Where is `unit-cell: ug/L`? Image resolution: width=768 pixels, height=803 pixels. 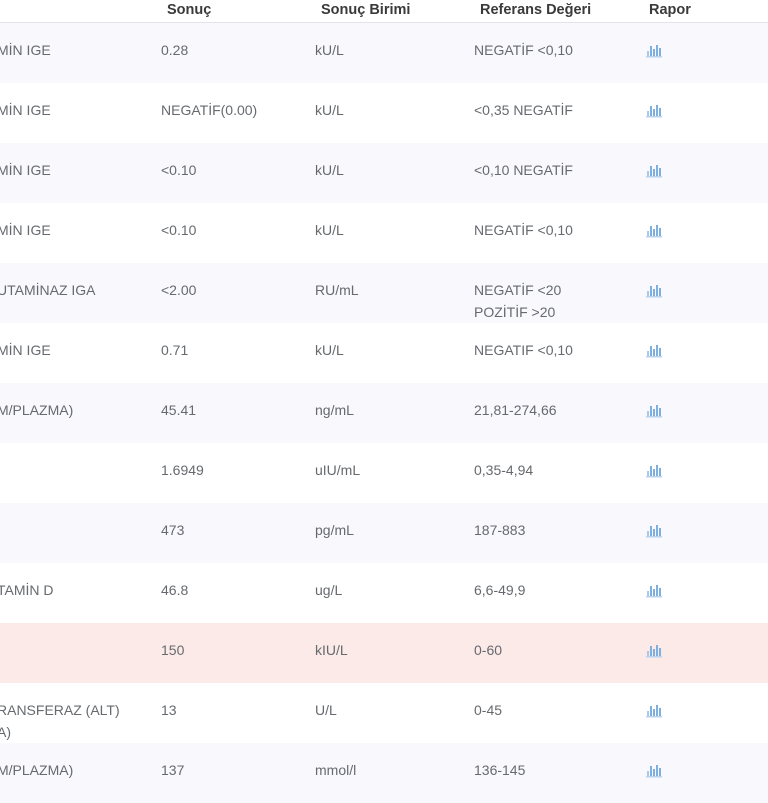
unit-cell: ug/L is located at coordinates (329, 590).